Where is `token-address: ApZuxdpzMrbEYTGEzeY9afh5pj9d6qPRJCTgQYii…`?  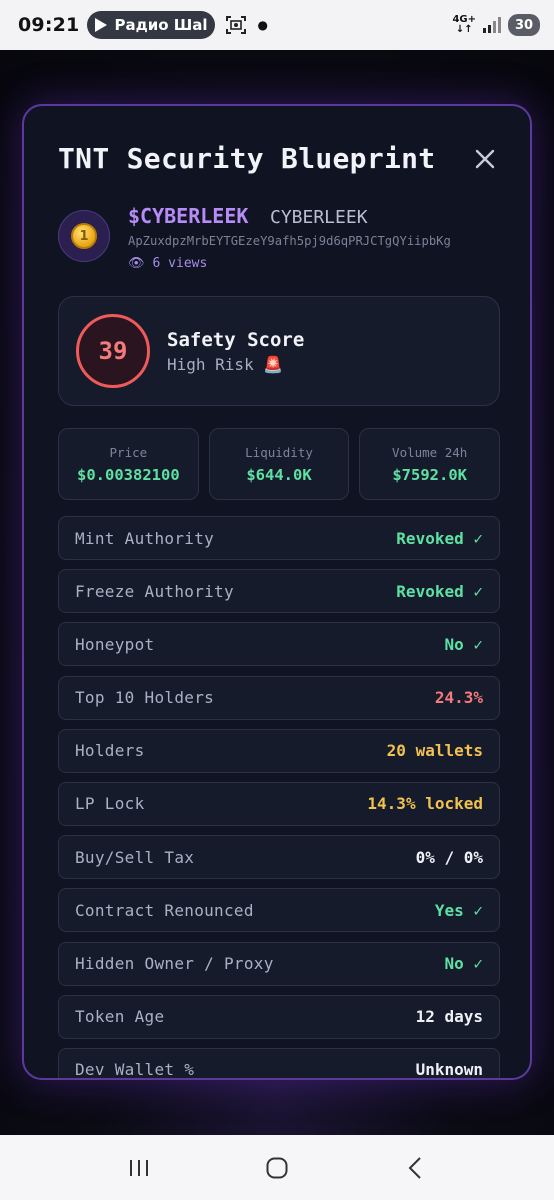
token-address: ApZuxdpzMrbEYTGEzeY9afh5pj9d6qPRJCTgQYii… is located at coordinates (289, 241).